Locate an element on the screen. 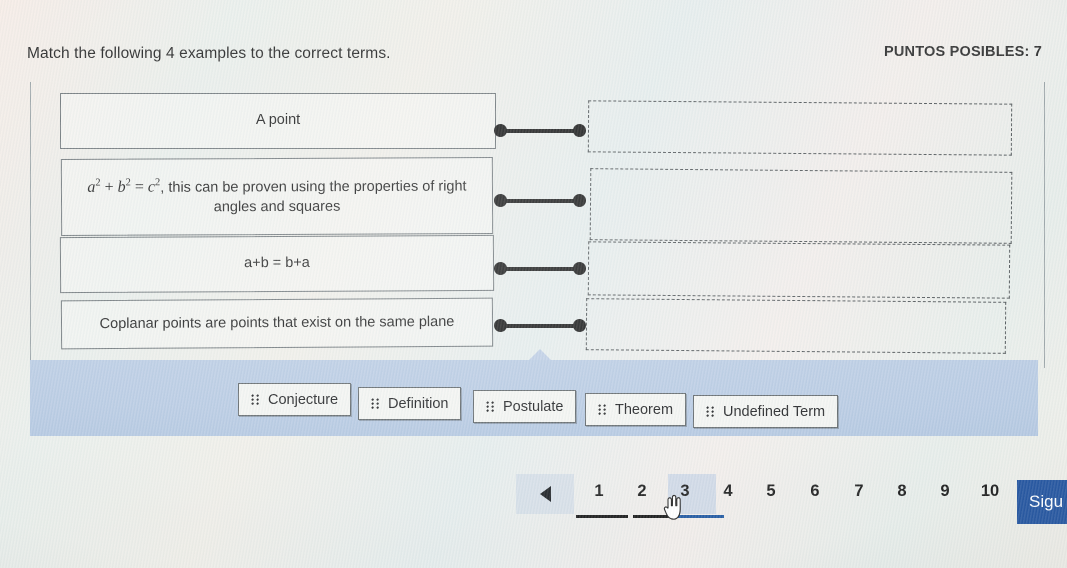 This screenshot has width=1067, height=568. answer-chip-label: Conjecture is located at coordinates (303, 399).